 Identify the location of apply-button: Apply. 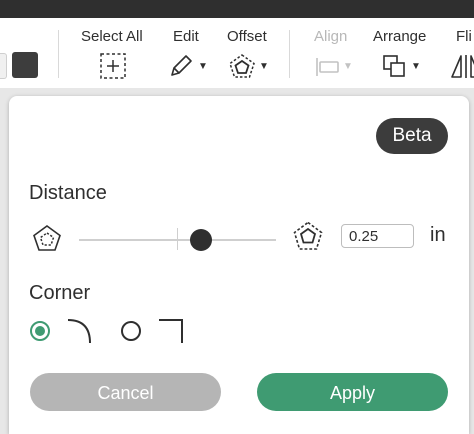
(352, 392).